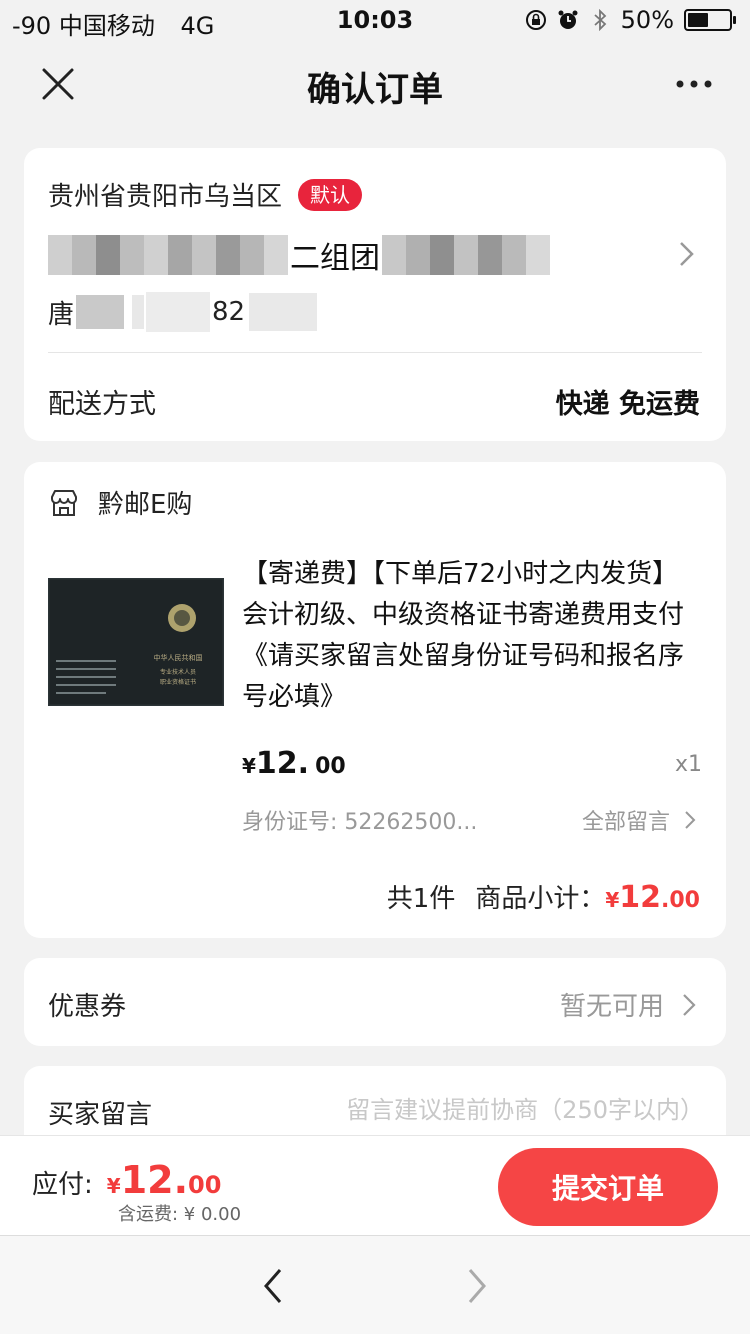 The height and width of the screenshot is (1334, 750). Describe the element at coordinates (154, 1180) in the screenshot. I see `pay-int: 12.` at that location.